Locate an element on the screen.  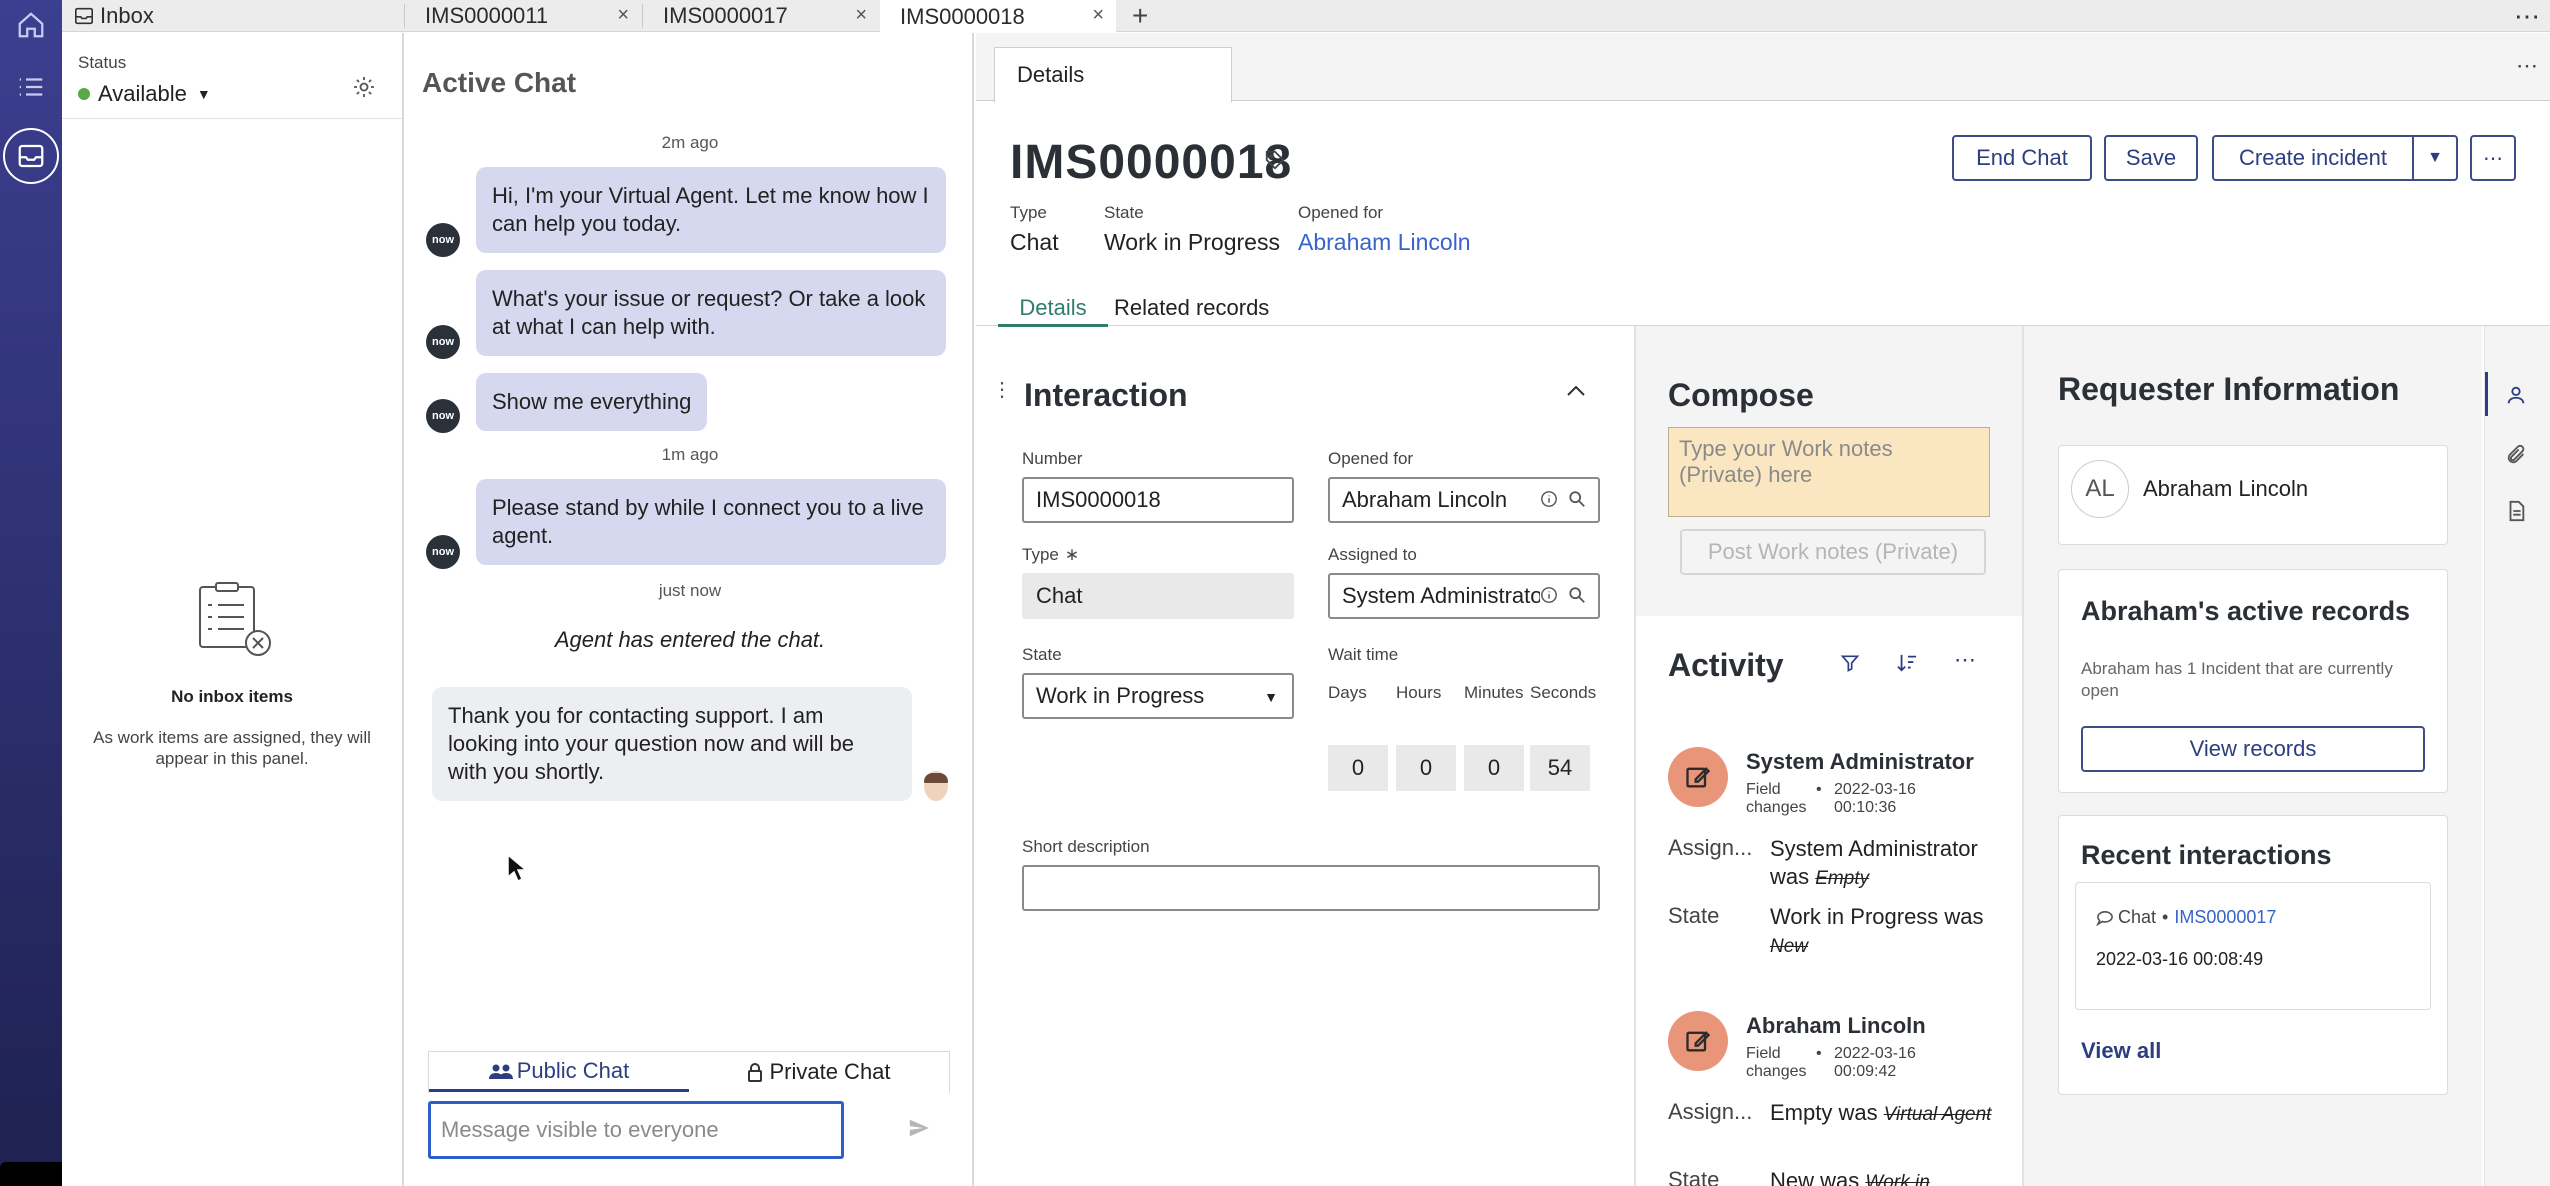
activity-author: System Administrator is located at coordinates (1860, 761).